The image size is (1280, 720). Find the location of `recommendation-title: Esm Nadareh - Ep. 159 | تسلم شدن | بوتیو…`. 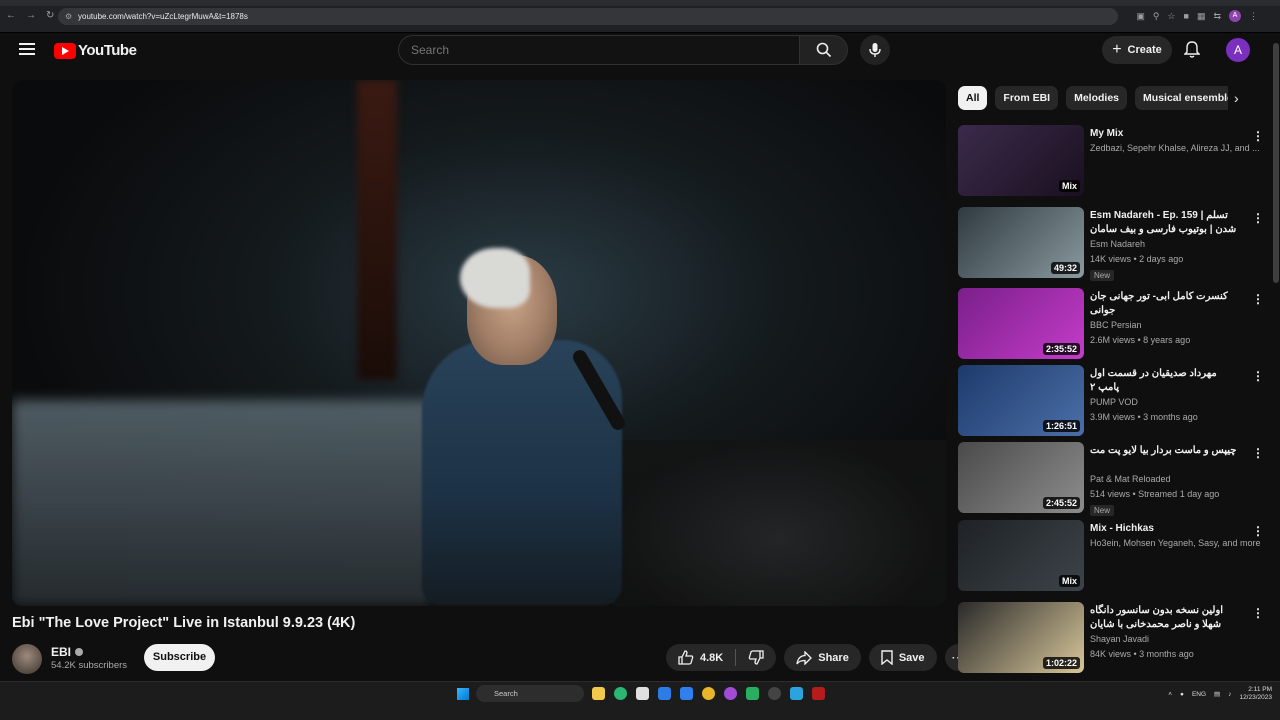

recommendation-title: Esm Nadareh - Ep. 159 | تسلم شدن | بوتیو… is located at coordinates (1165, 223).